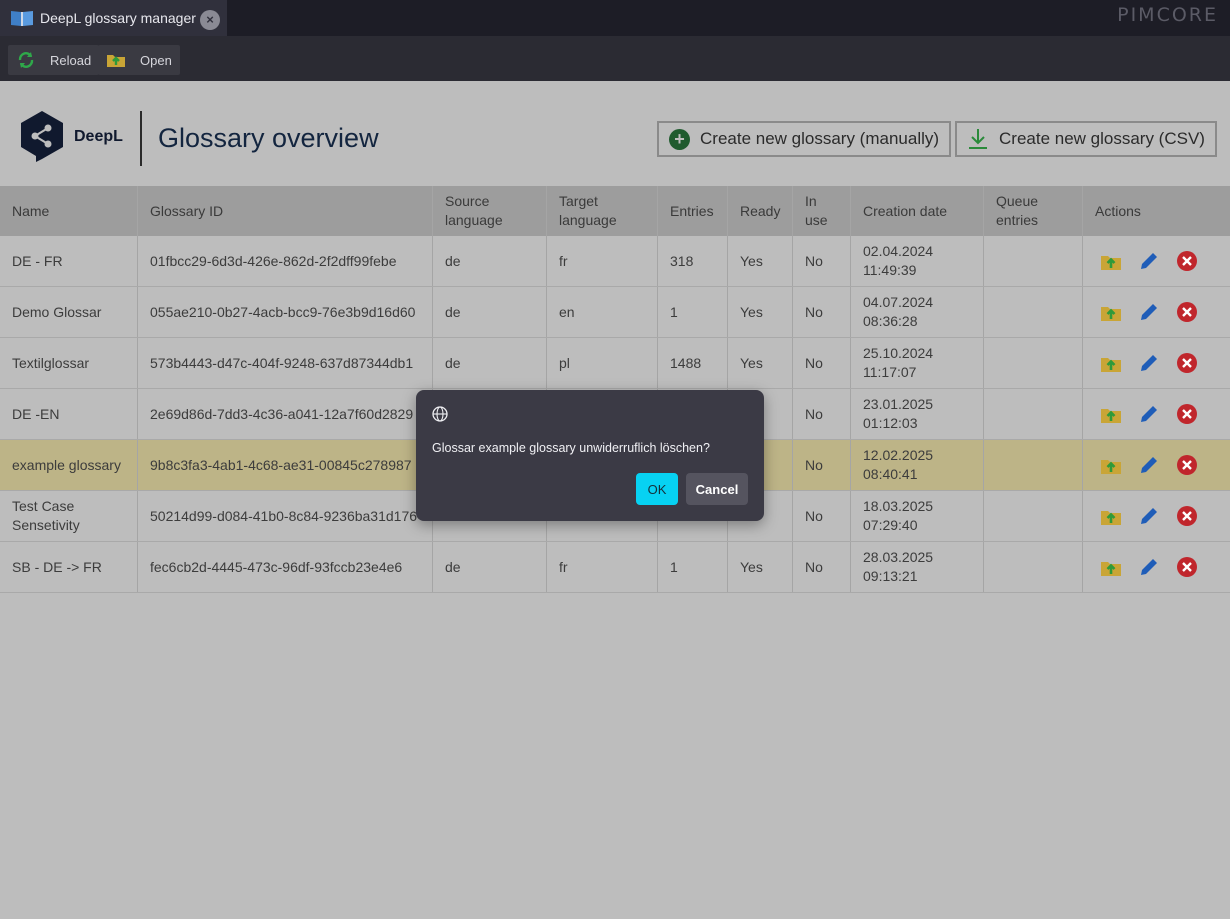 Image resolution: width=1230 pixels, height=919 pixels. What do you see at coordinates (1033, 211) in the screenshot?
I see `column-header-queue-entries: Queue entries` at bounding box center [1033, 211].